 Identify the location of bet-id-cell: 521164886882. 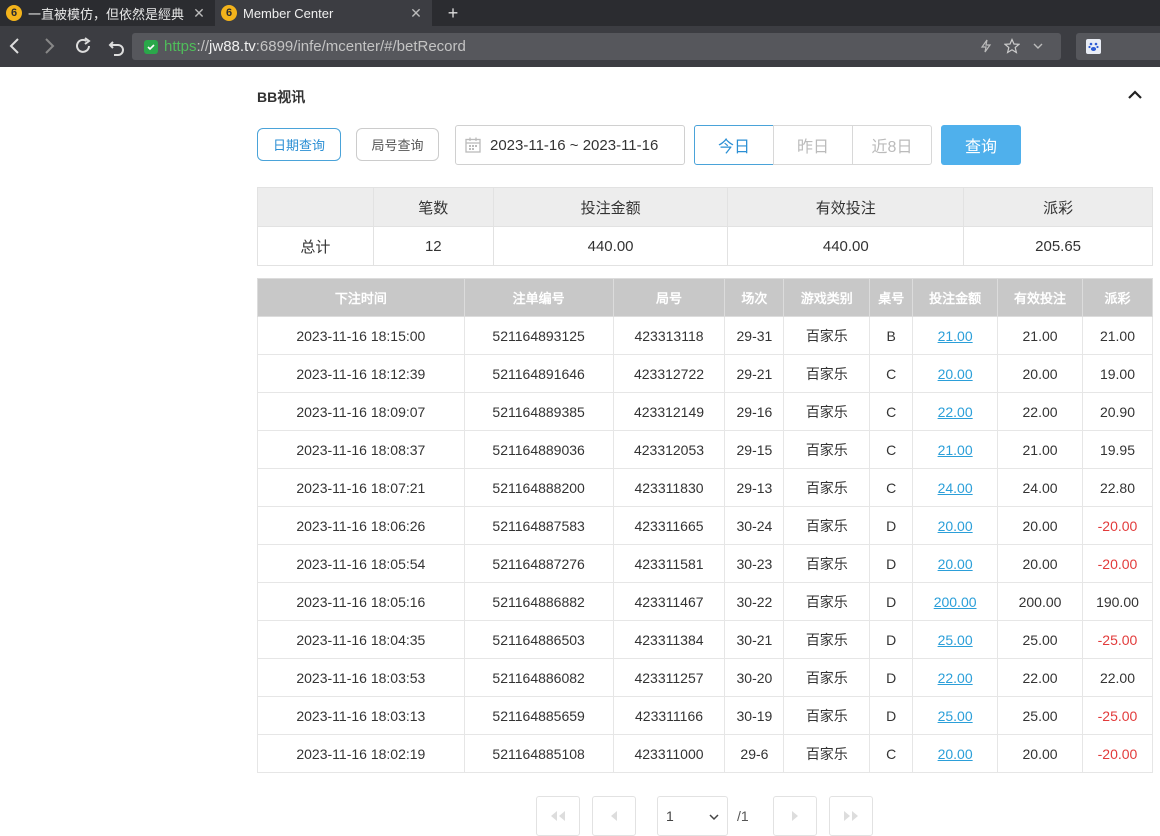
(538, 601).